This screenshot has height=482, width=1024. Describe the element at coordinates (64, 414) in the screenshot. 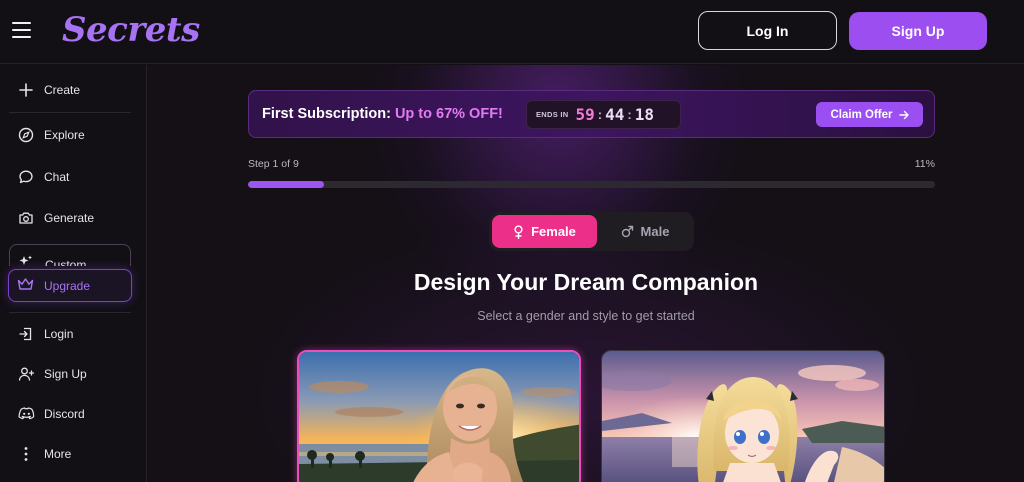

I see `sidebar-item-label: Discord` at that location.